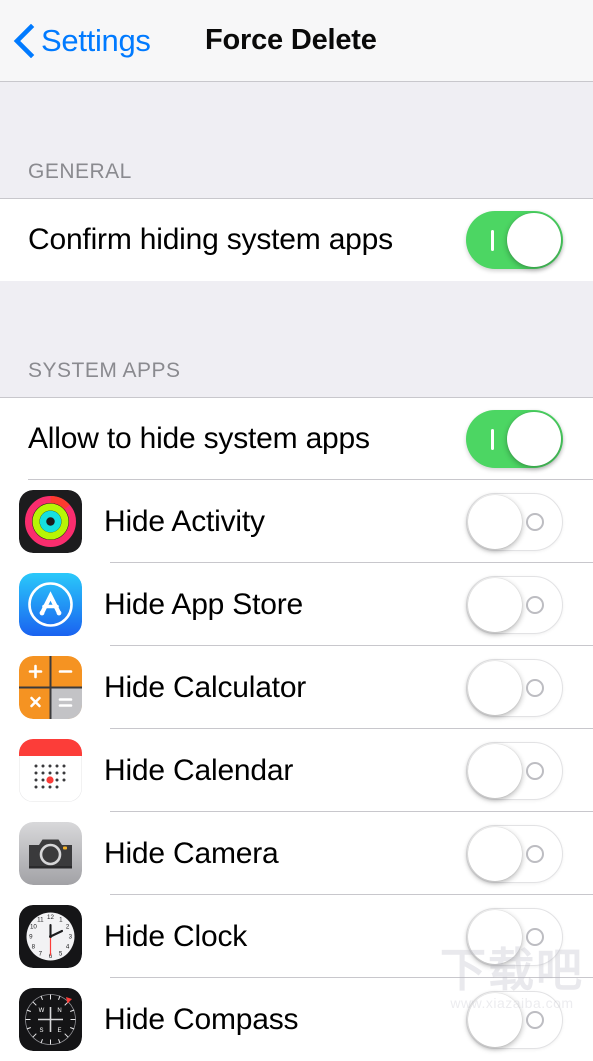 This screenshot has height=1061, width=593. I want to click on row-hide-clock: 12 1 2 3 4 5 6 7 8 9 10 11 Hide Clock, so click(296, 936).